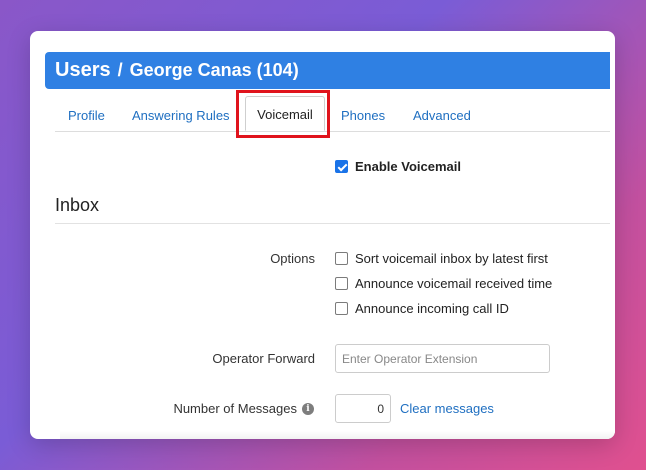 The image size is (646, 470). I want to click on voicemail-tab-highlight, so click(283, 114).